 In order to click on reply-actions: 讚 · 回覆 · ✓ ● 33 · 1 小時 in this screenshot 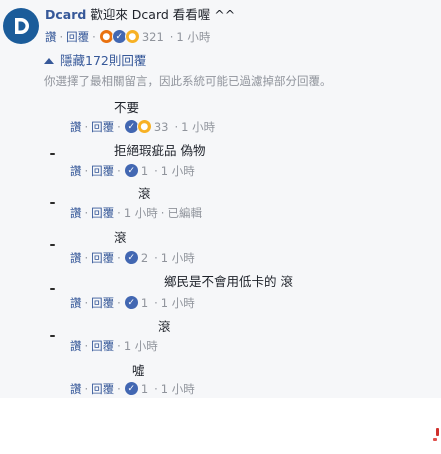, I will do `click(142, 126)`.